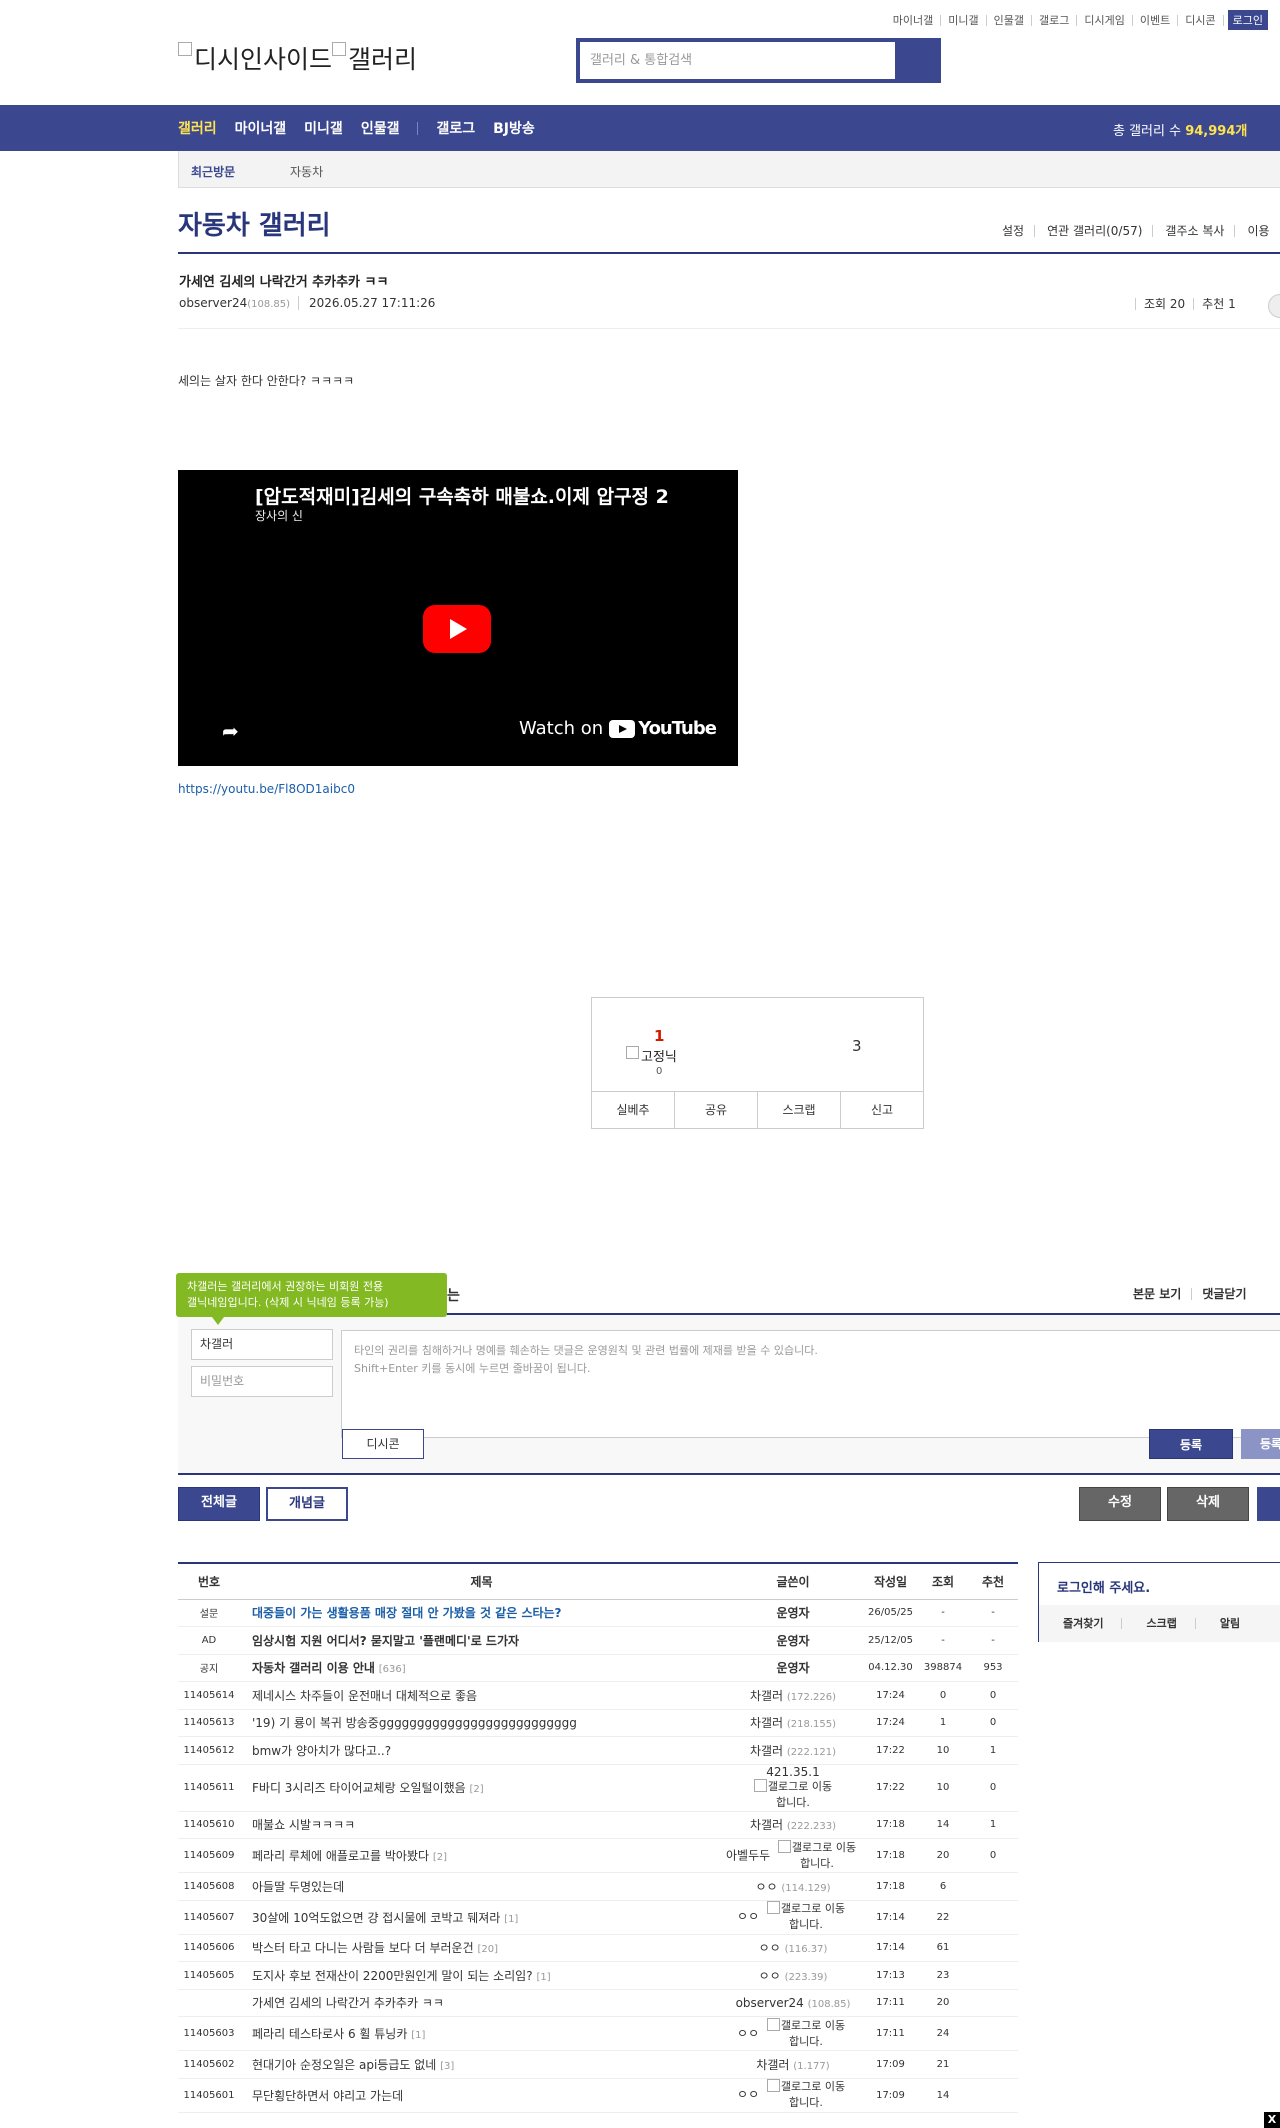 The width and height of the screenshot is (1280, 2128). I want to click on post-subject: 박스터 타고 다니는 사람들 보다 더 부러운건, so click(363, 1948).